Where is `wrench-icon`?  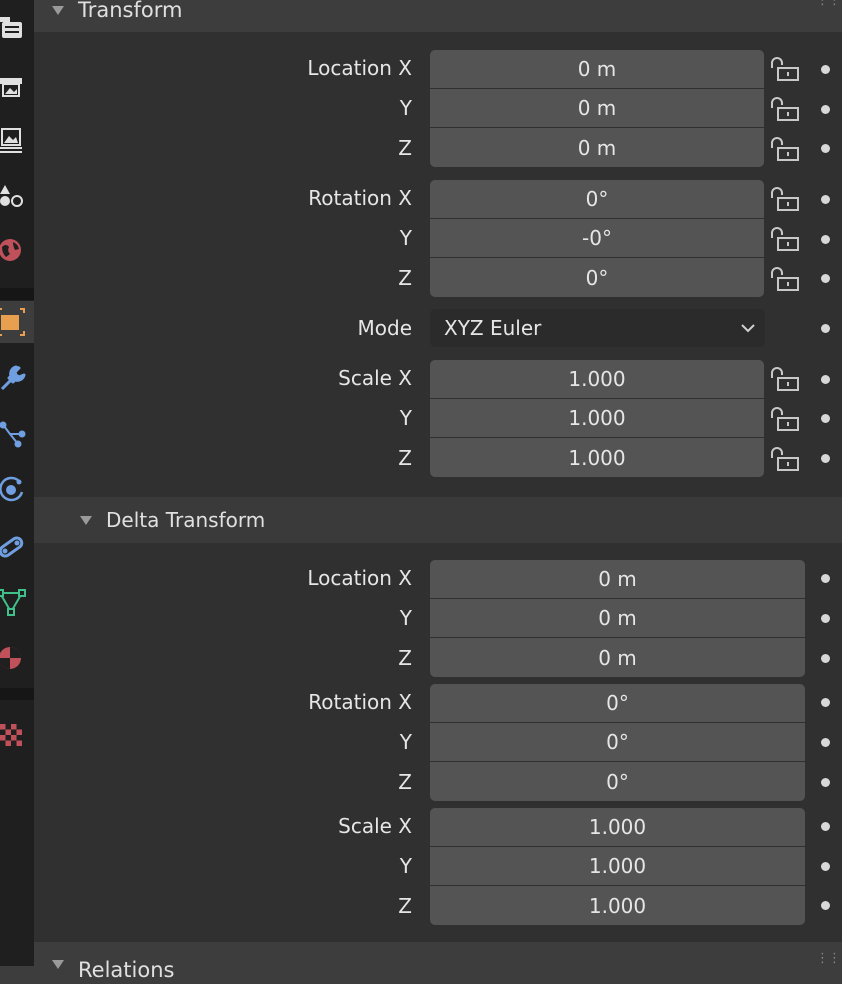 wrench-icon is located at coordinates (13, 378).